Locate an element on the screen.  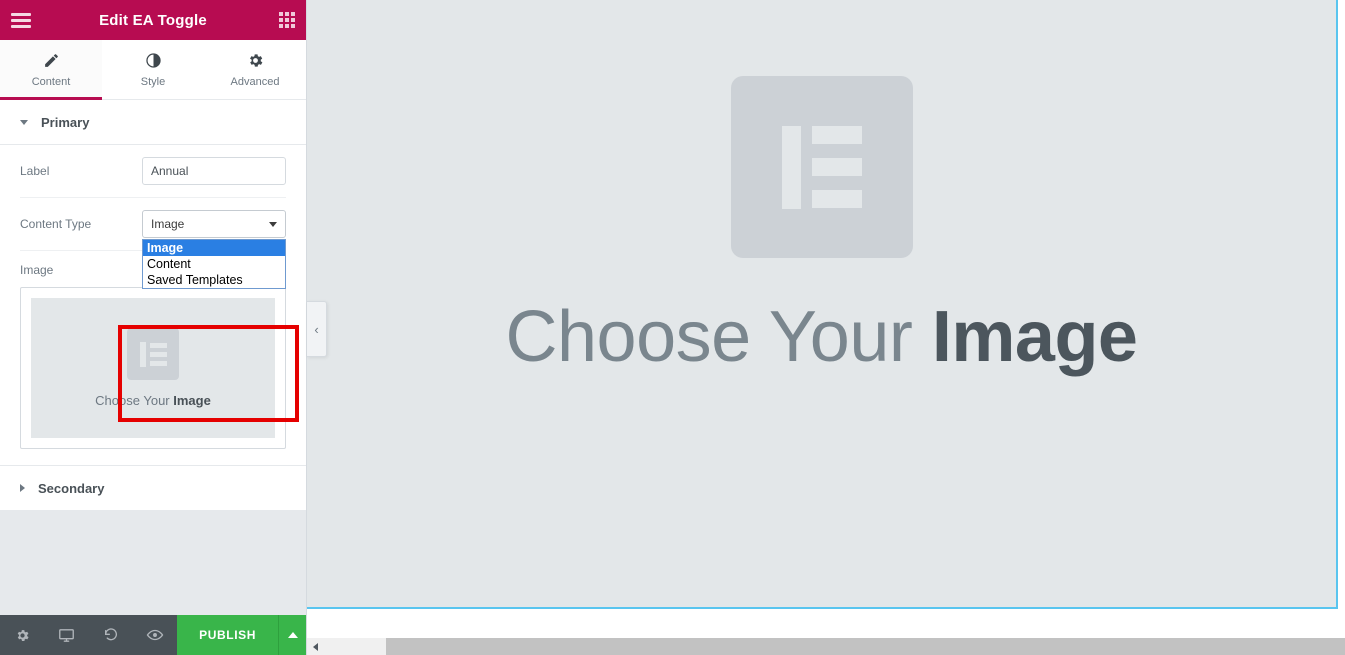
section-primary-body: Label Content Type Image is located at coordinates (153, 305).